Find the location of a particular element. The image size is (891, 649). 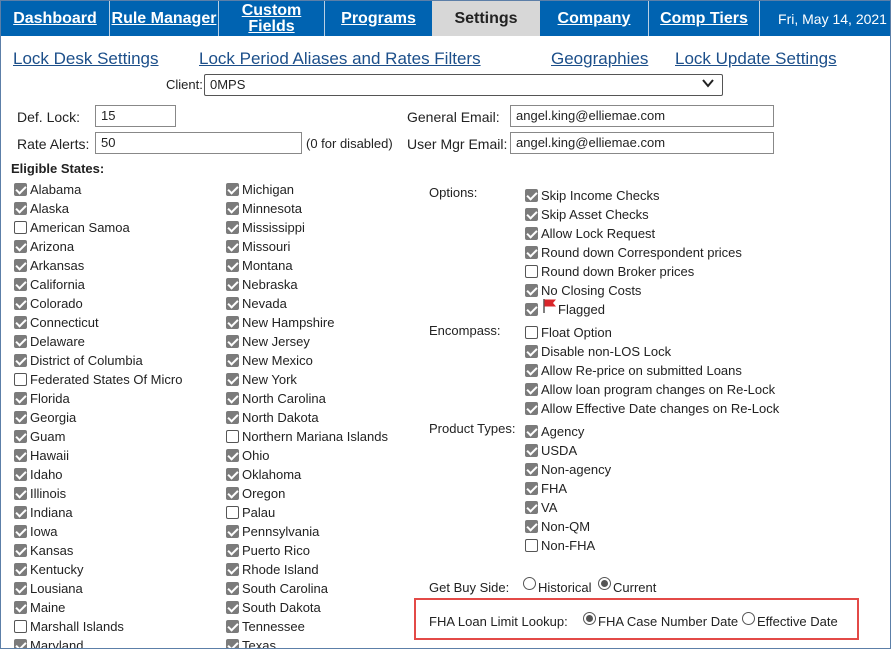

state-kansas-checkbox is located at coordinates (20, 550).